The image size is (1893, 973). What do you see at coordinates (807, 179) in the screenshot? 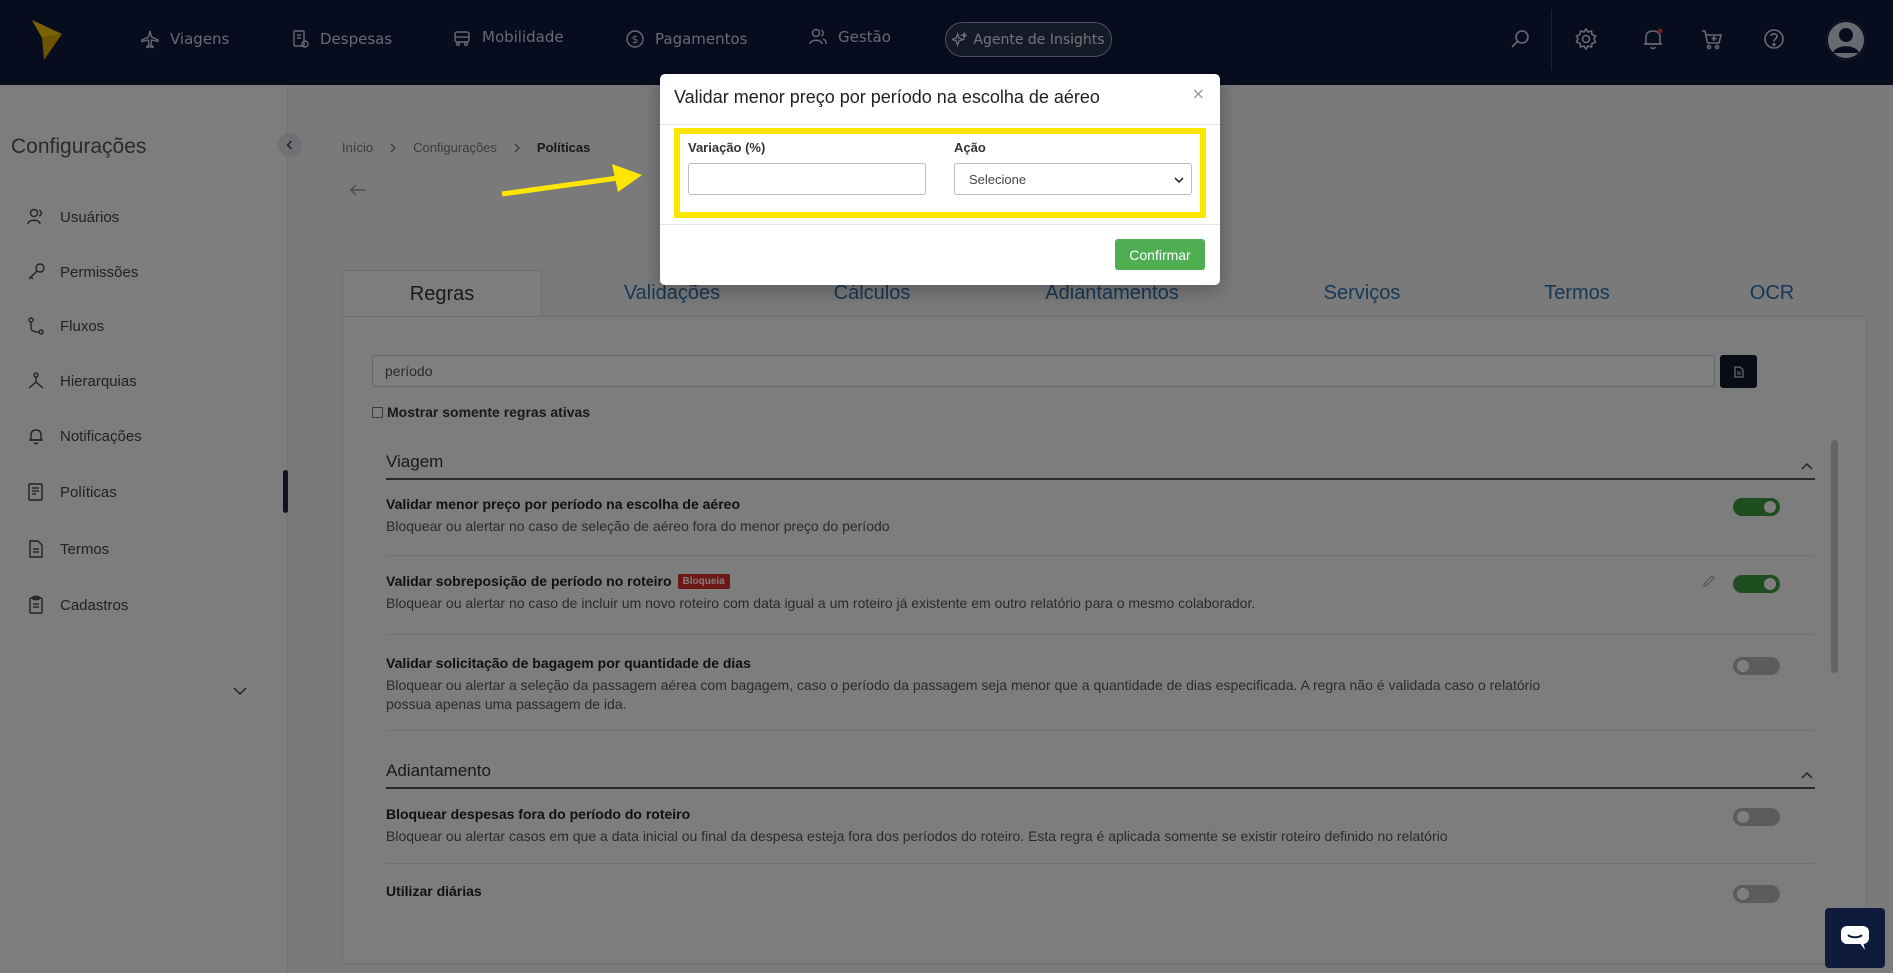
I see `variation-input` at bounding box center [807, 179].